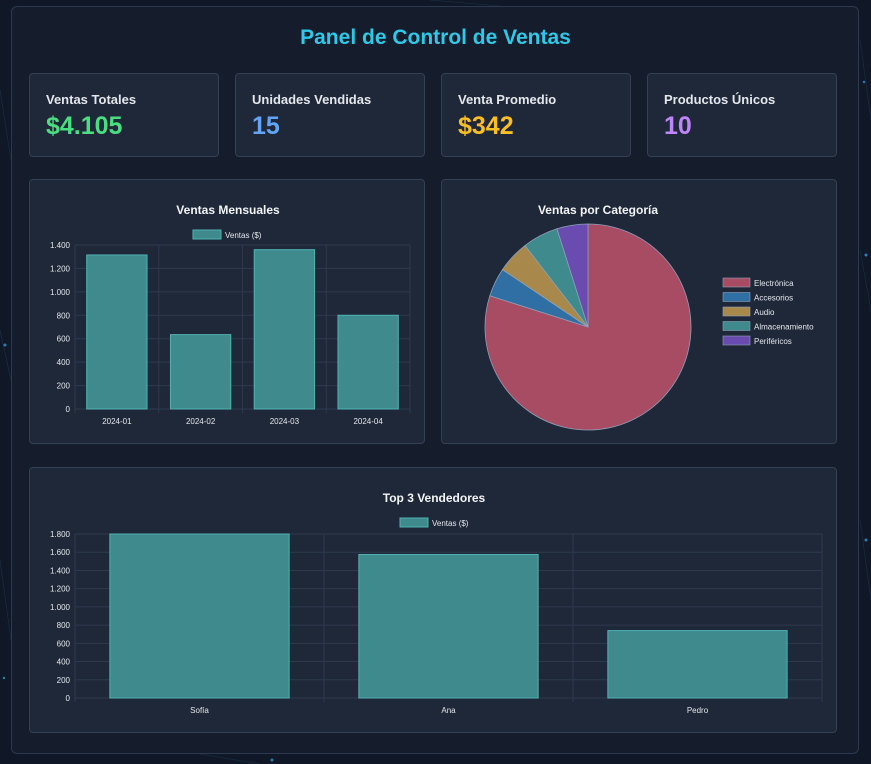 The height and width of the screenshot is (764, 871). I want to click on stat-value: $4.105, so click(84, 126).